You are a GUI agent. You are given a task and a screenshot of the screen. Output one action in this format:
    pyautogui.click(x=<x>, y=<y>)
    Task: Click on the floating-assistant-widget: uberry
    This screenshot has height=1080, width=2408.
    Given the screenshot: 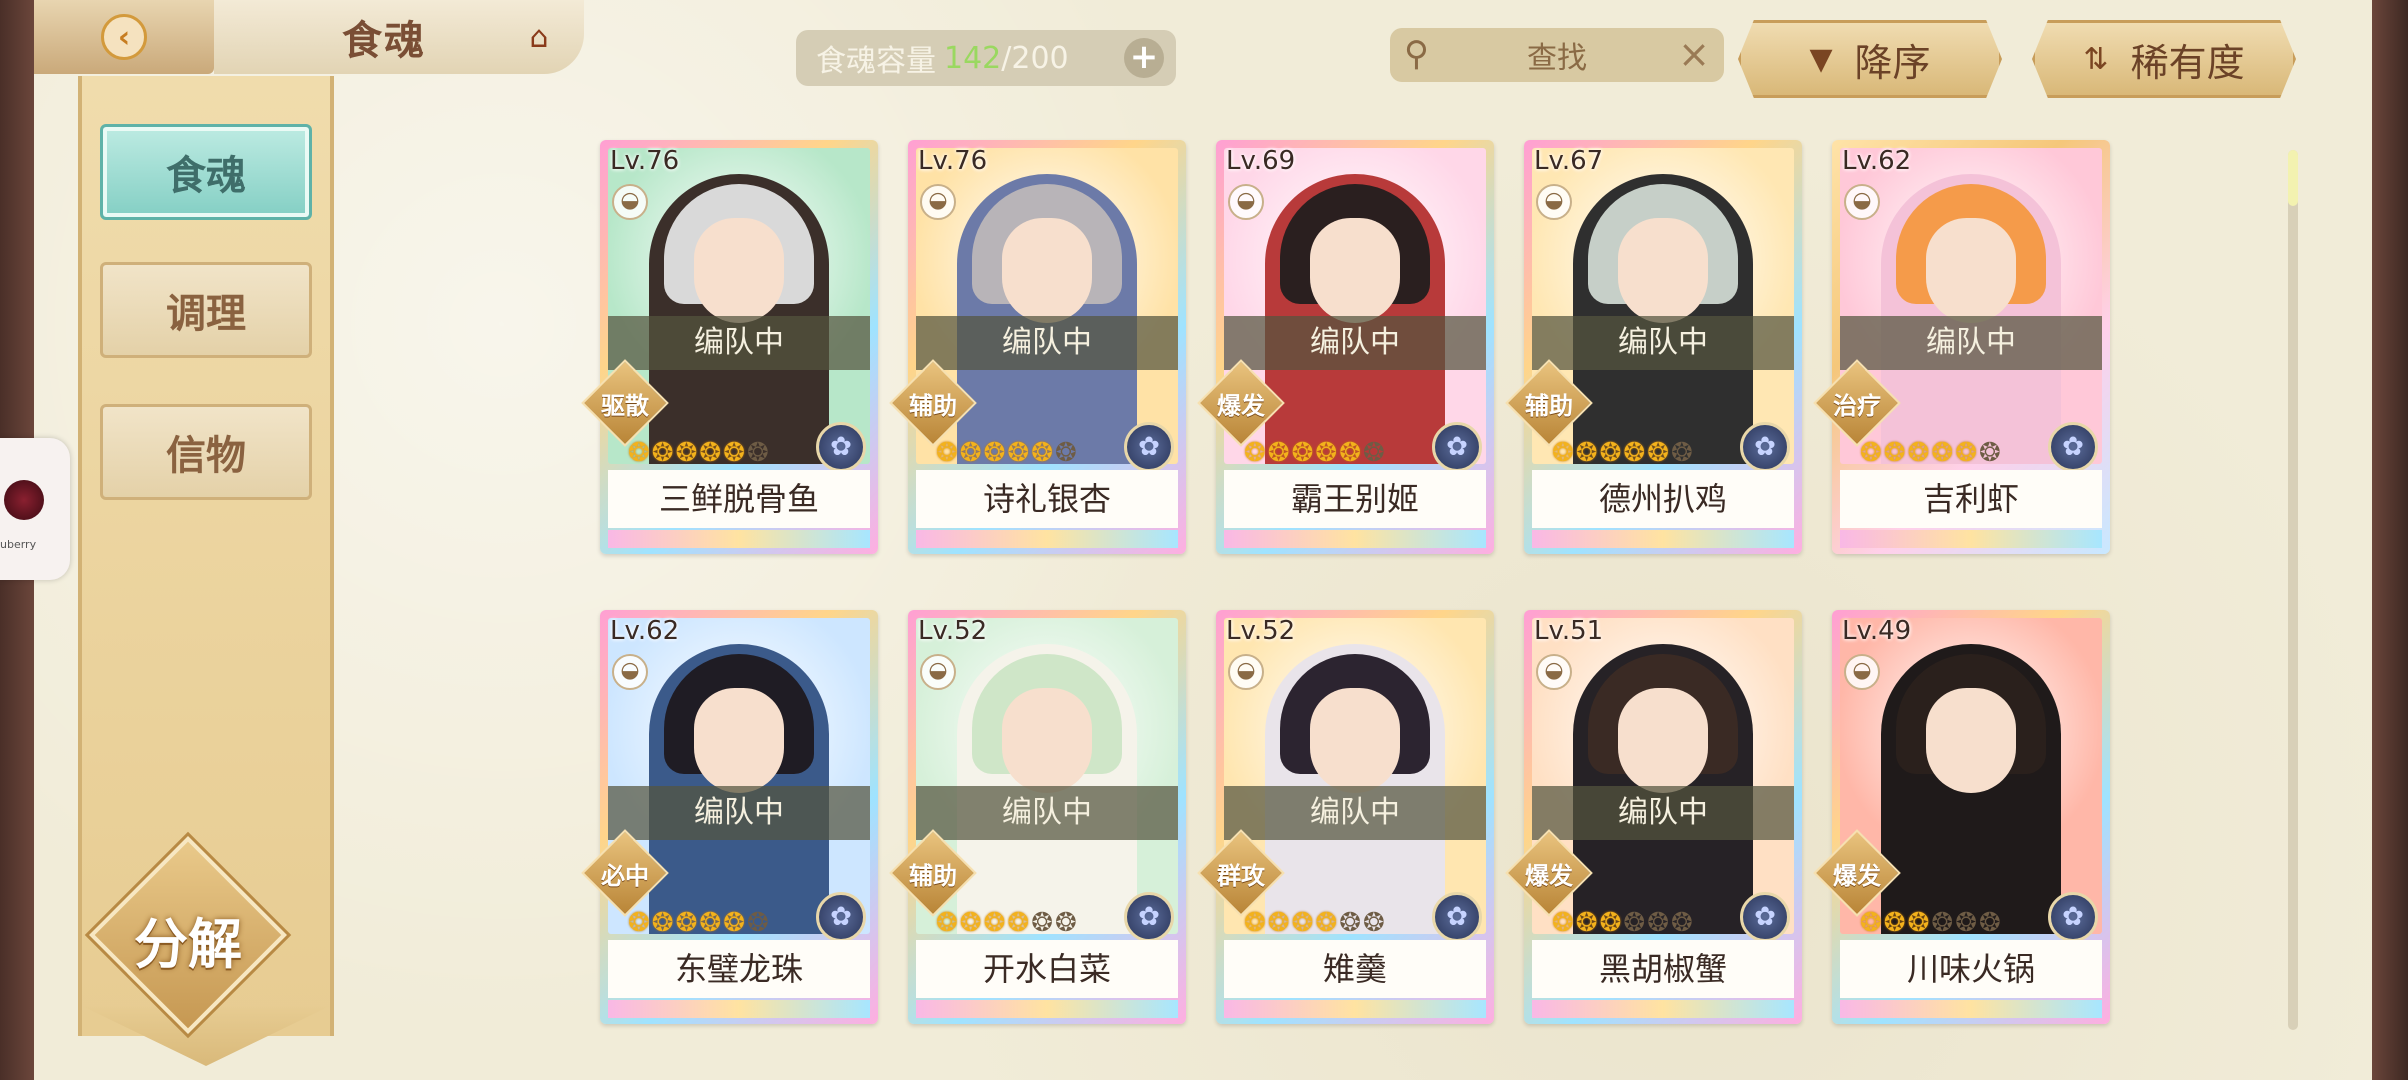 What is the action you would take?
    pyautogui.click(x=35, y=509)
    